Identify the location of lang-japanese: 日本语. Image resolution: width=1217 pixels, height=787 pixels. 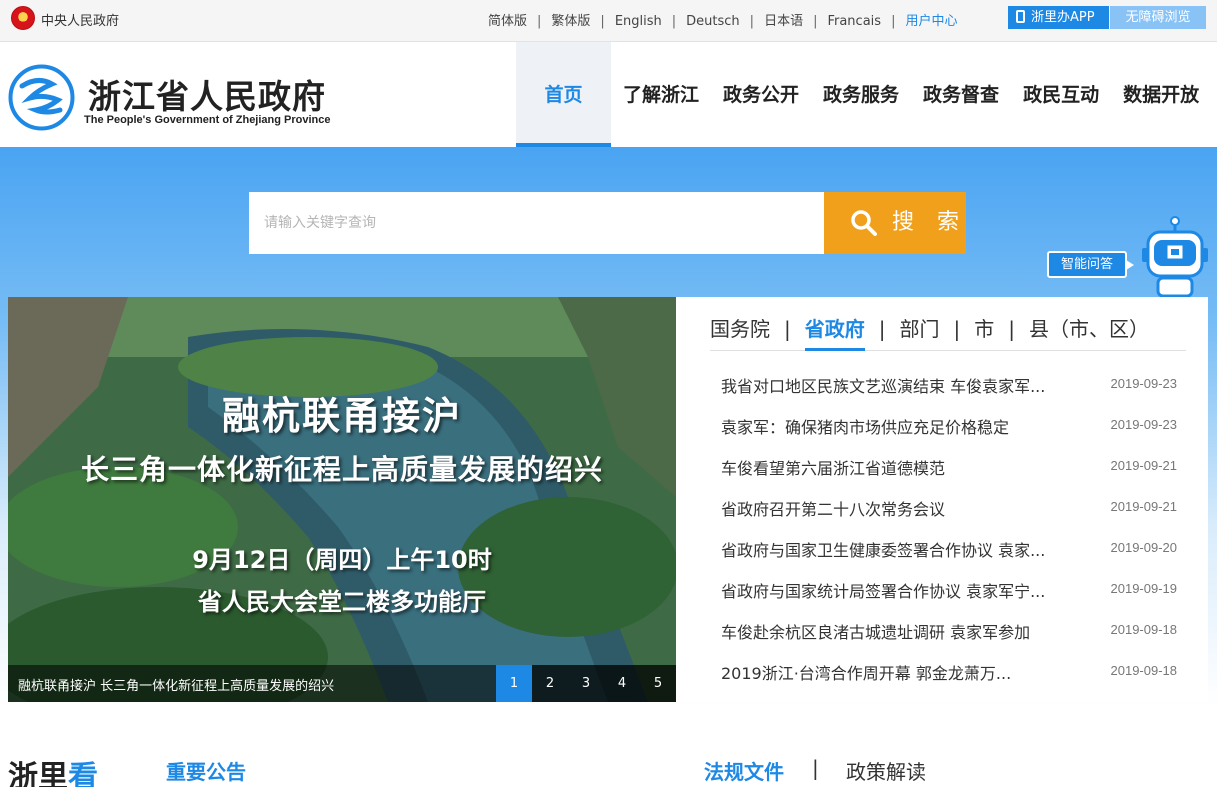
(783, 21).